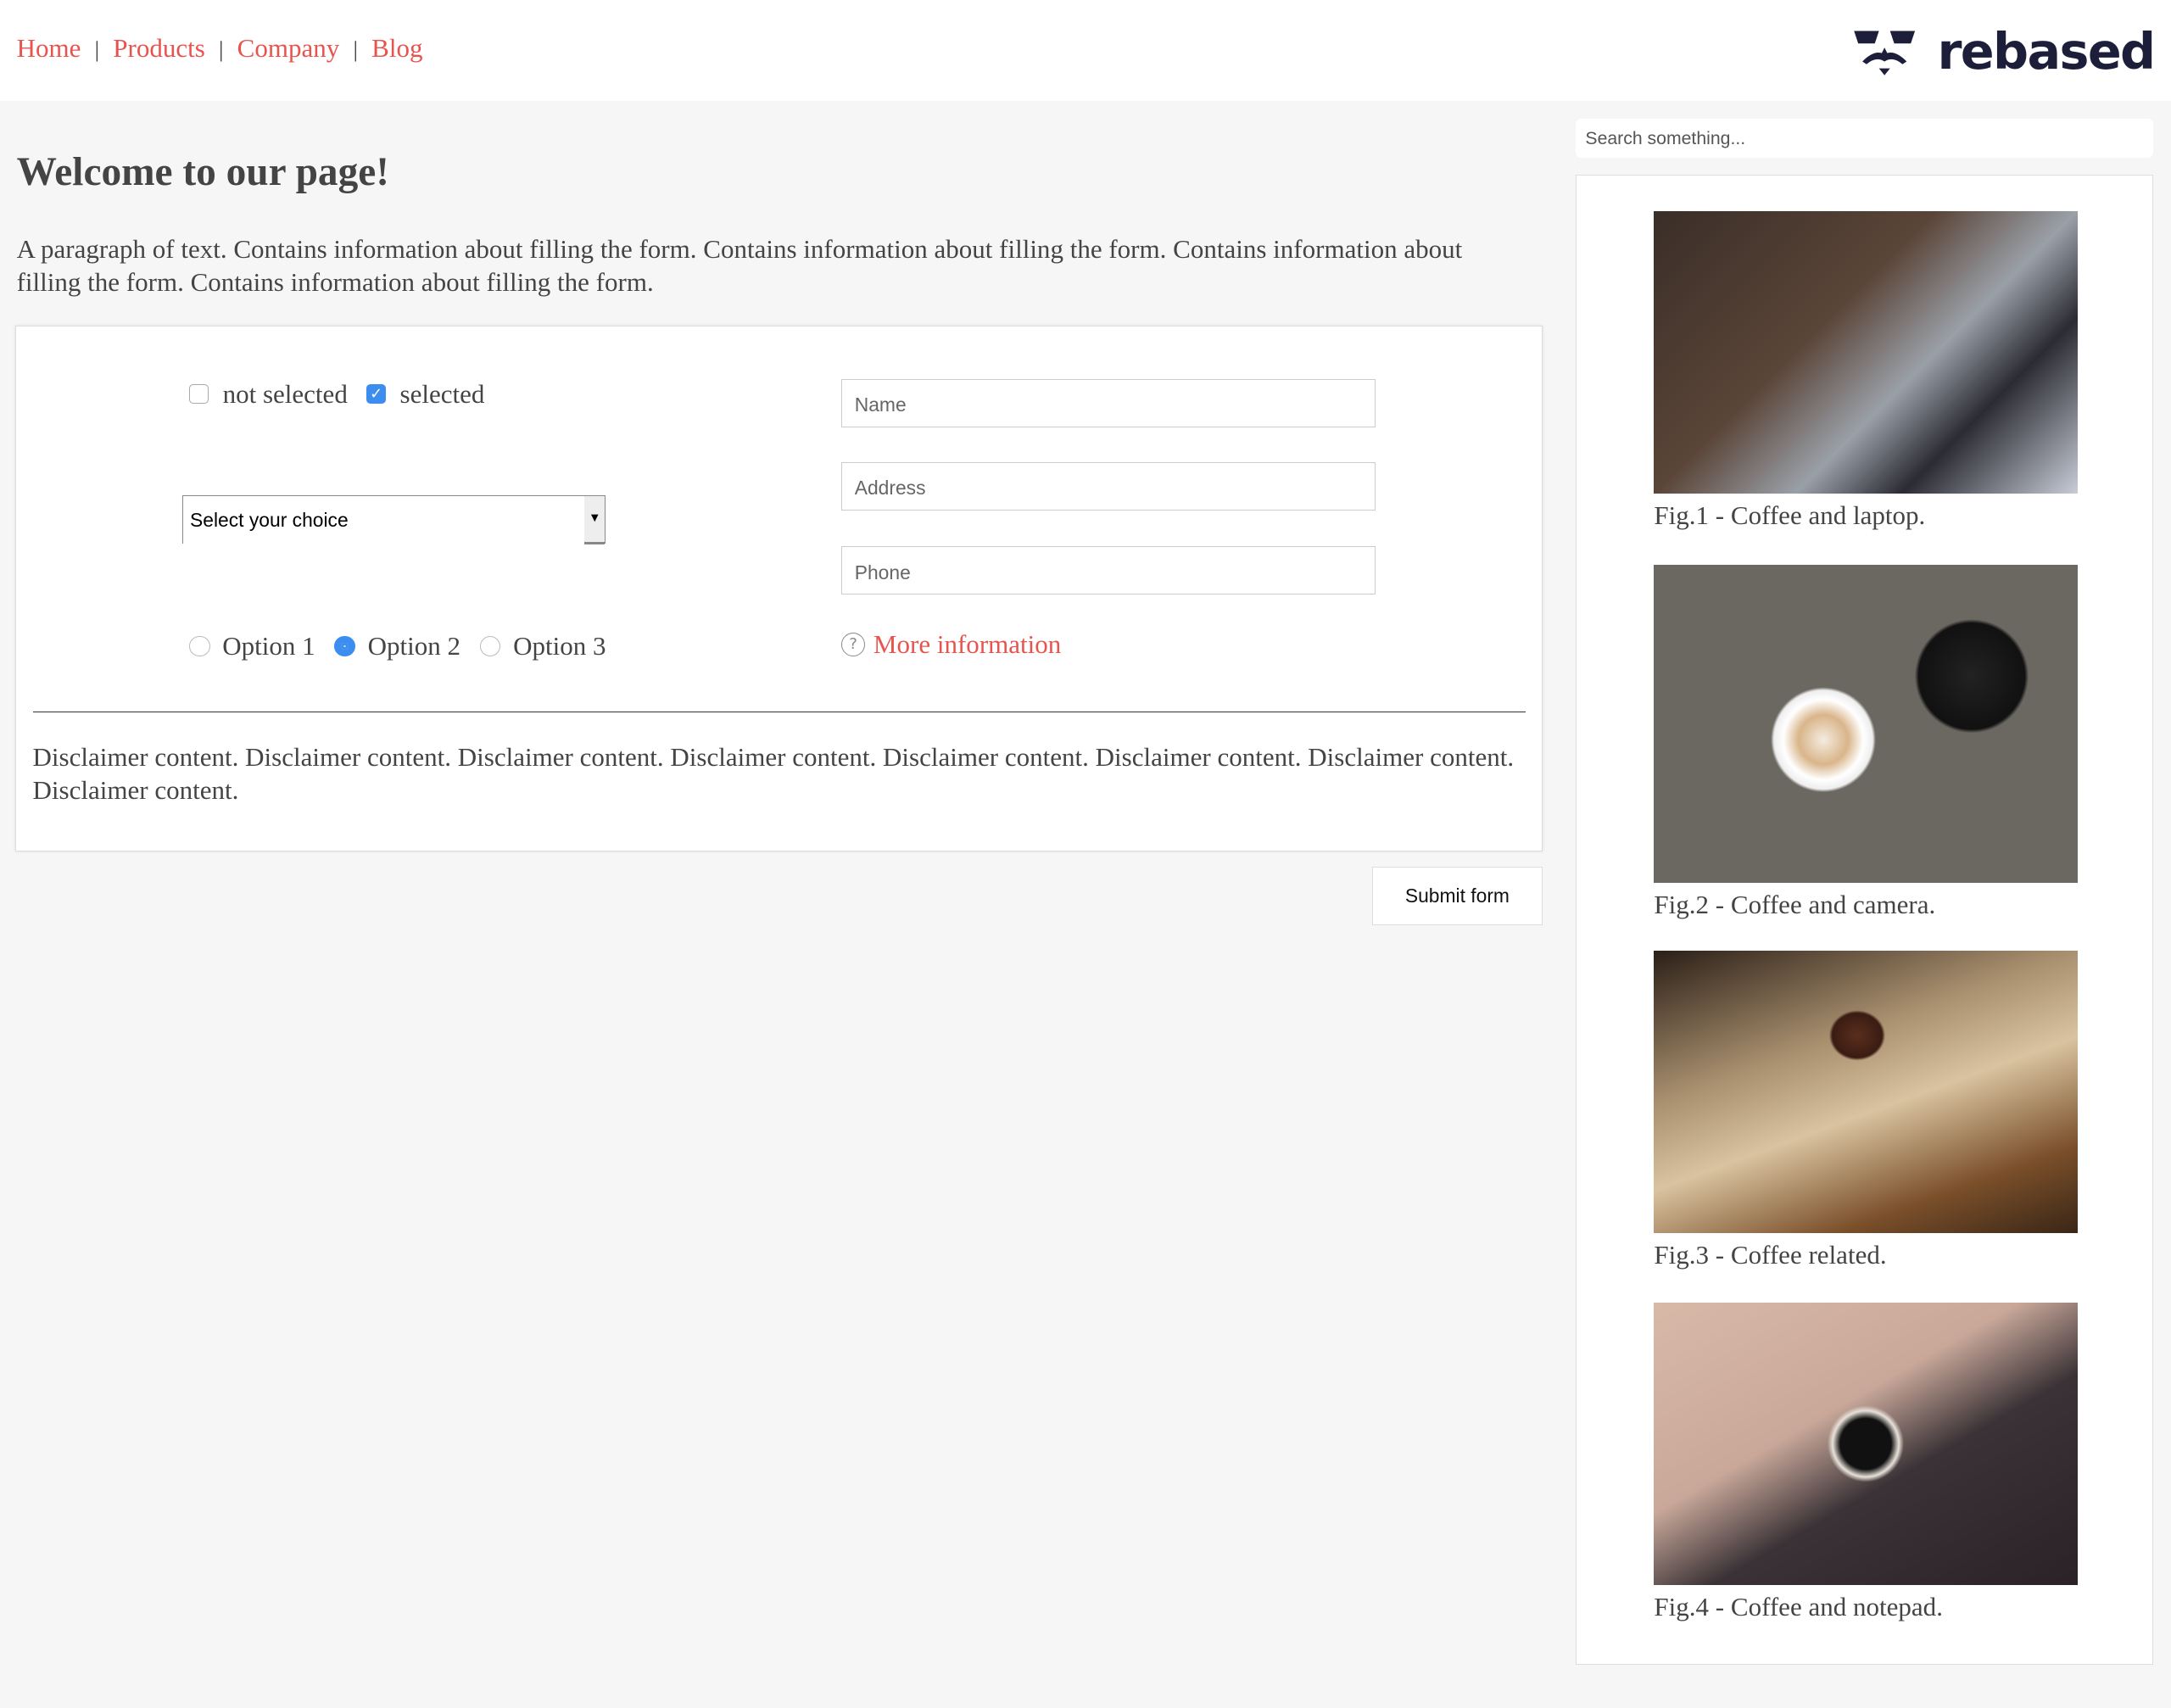  I want to click on checkbox-checked-icon: ✓, so click(376, 395).